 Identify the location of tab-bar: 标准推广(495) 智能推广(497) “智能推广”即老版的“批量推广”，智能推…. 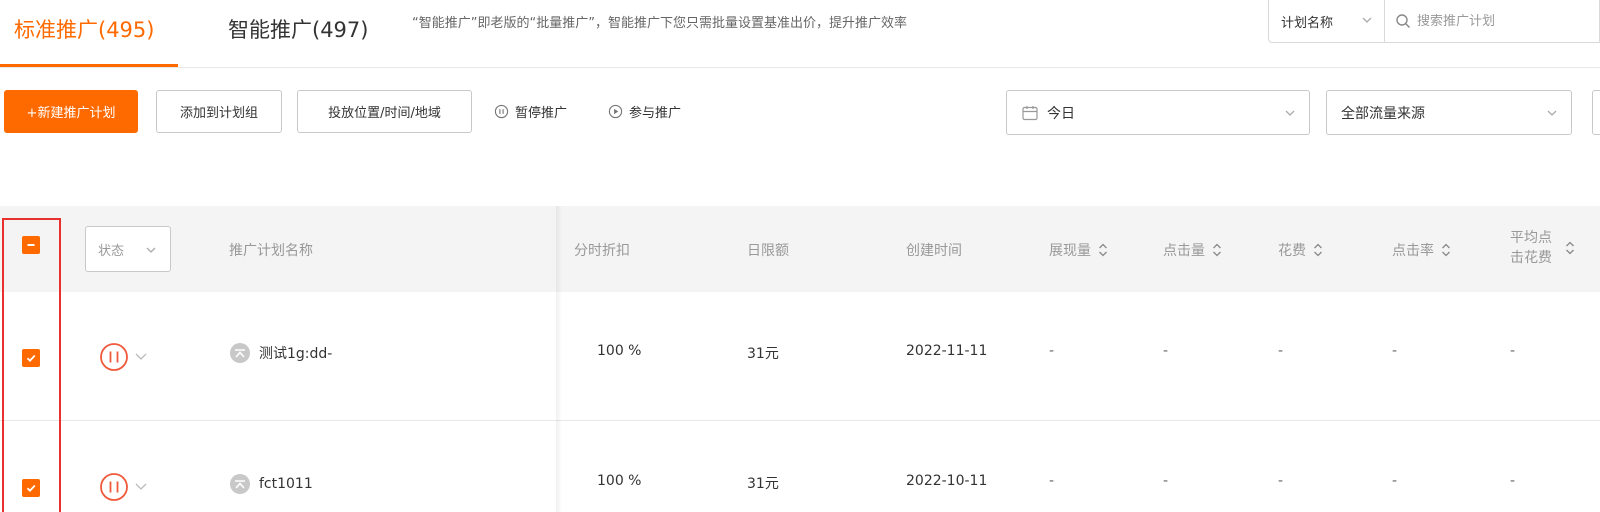
(800, 34).